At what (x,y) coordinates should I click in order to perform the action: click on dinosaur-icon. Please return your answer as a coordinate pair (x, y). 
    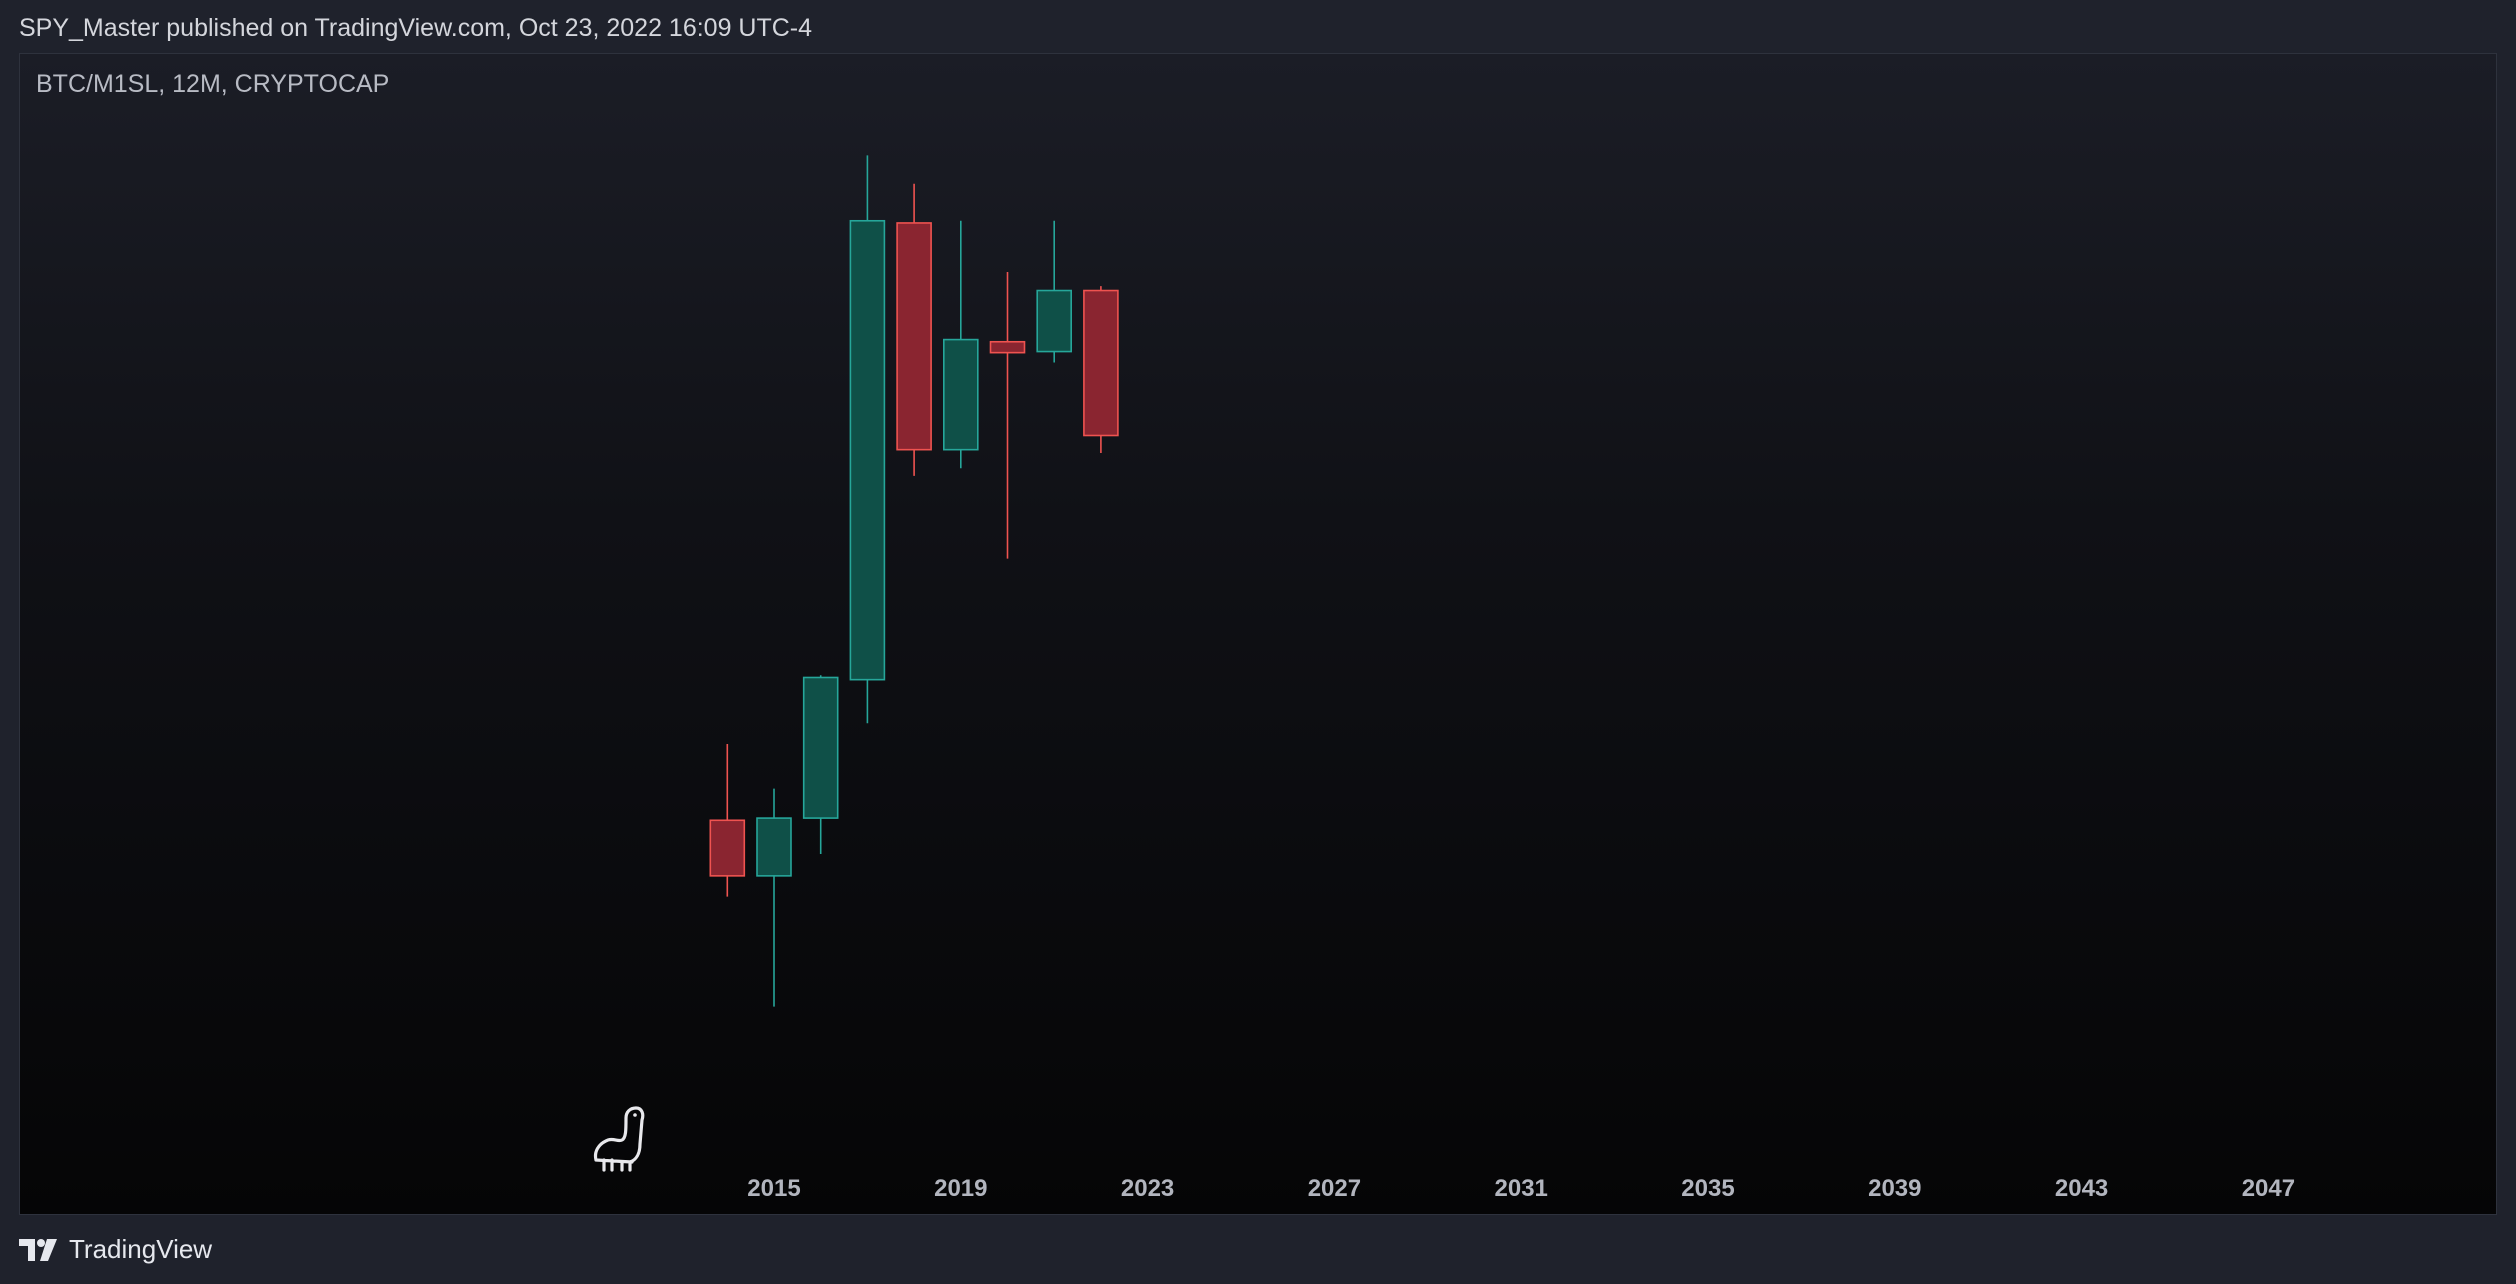
    Looking at the image, I should click on (619, 1139).